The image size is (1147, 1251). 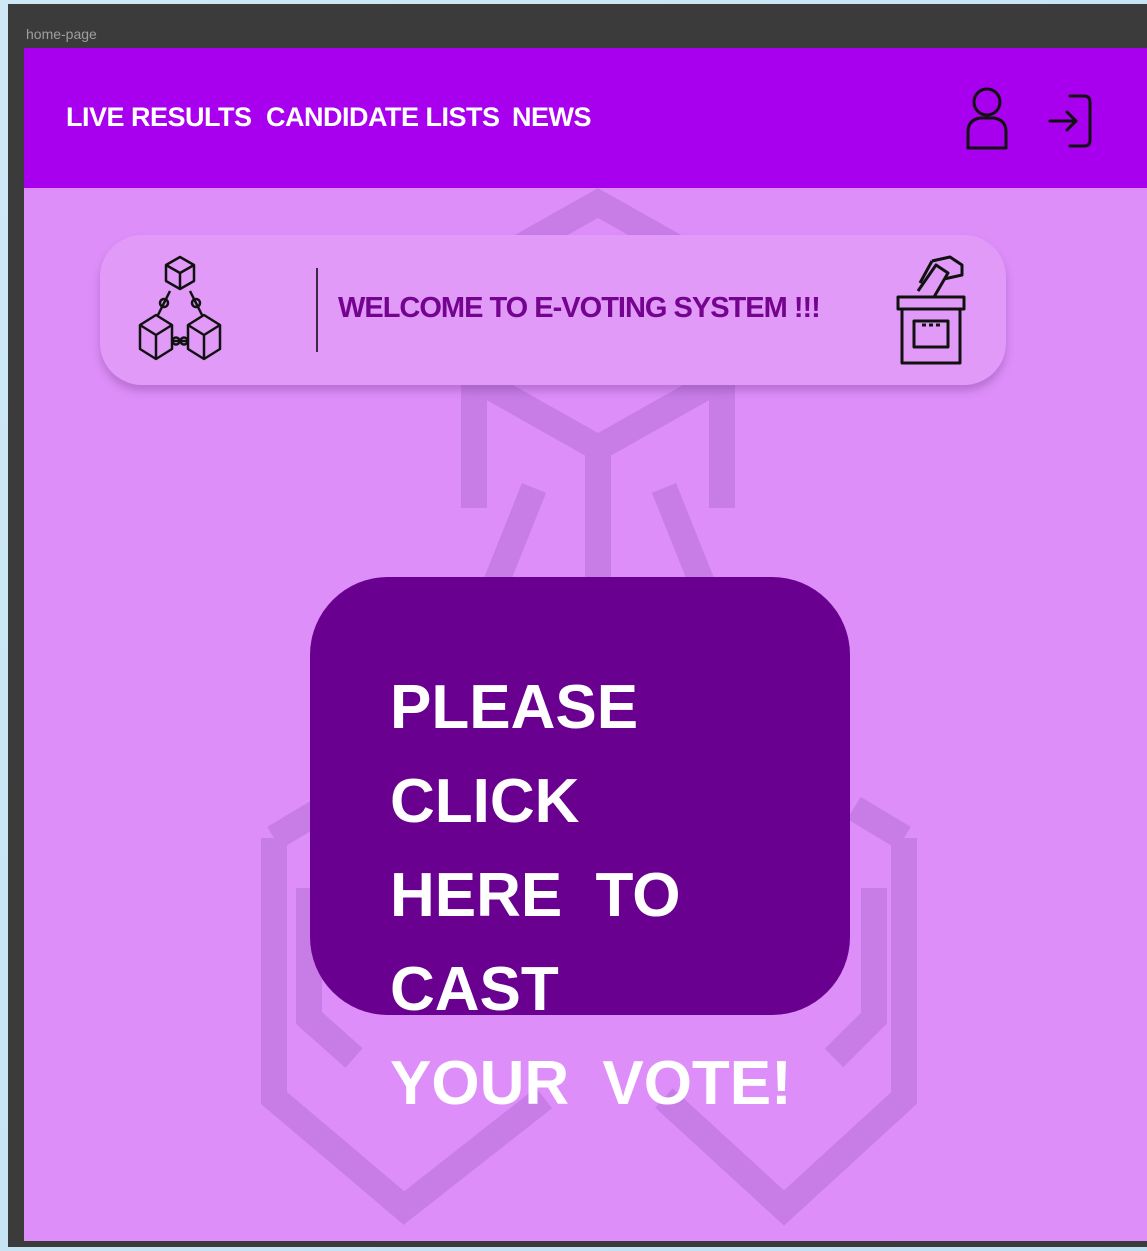 What do you see at coordinates (383, 117) in the screenshot?
I see `nav-candidate-lists: CANDIDATE LISTS` at bounding box center [383, 117].